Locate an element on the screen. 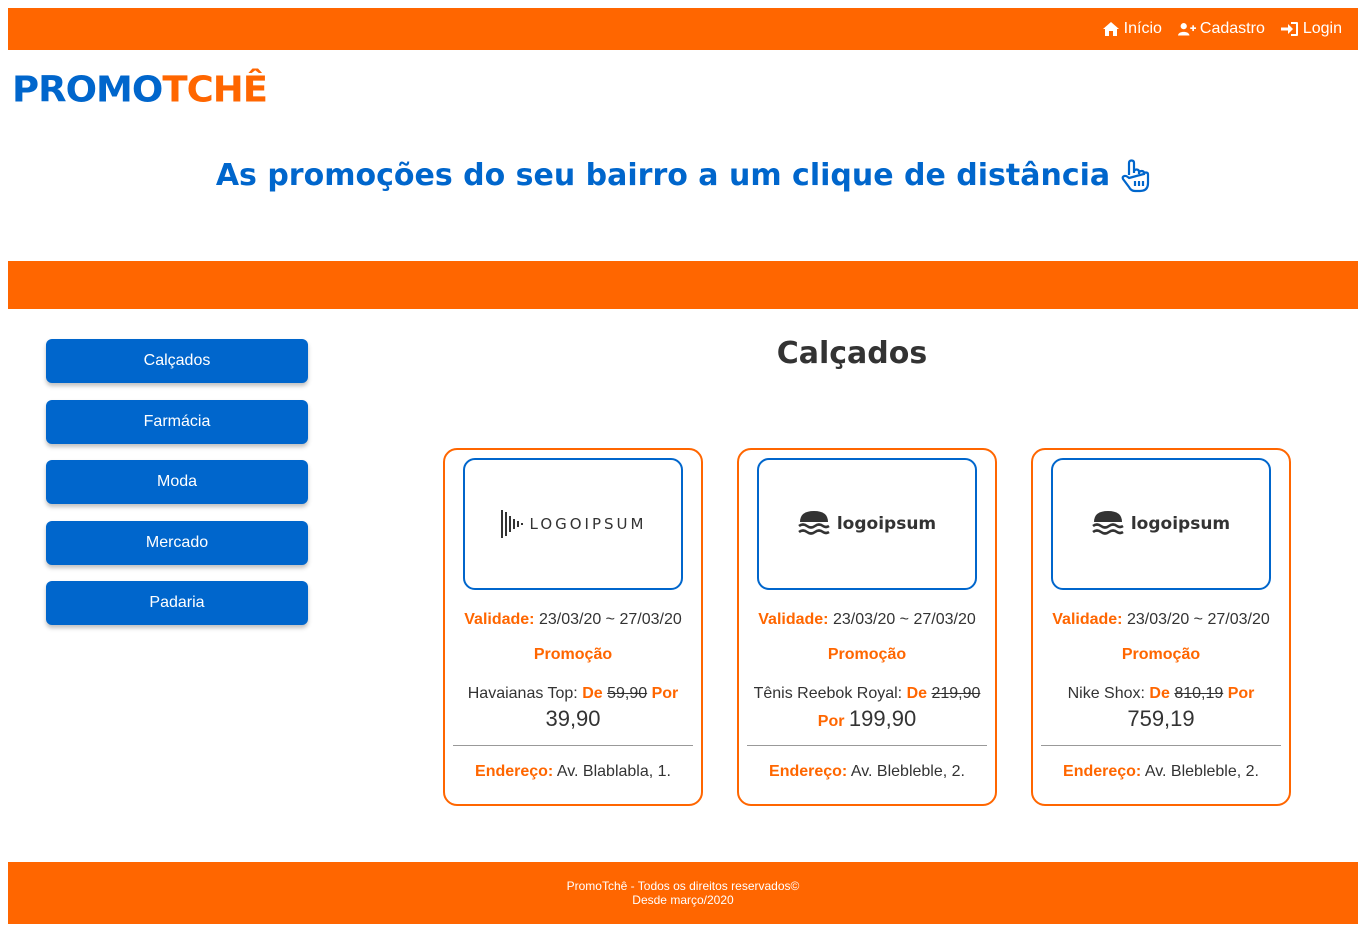  nav-login-link: Login is located at coordinates (1311, 29).